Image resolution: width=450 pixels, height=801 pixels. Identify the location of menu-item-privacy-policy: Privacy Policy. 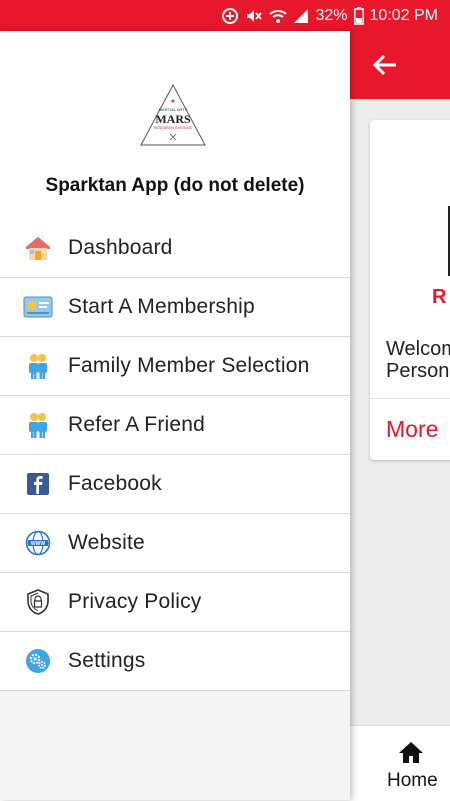
(175, 602).